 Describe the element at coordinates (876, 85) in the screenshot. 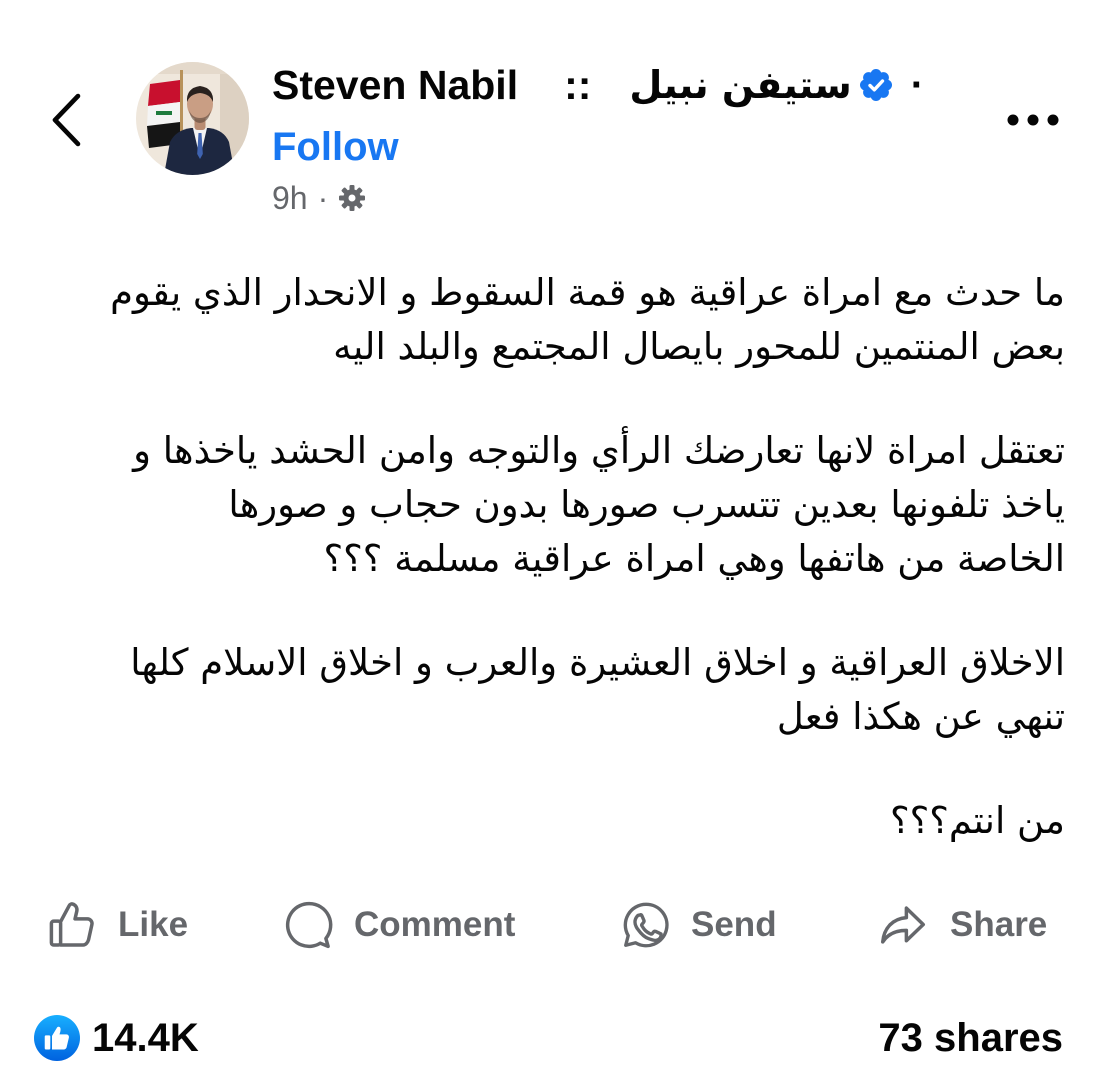

I see `verified-badge-icon` at that location.